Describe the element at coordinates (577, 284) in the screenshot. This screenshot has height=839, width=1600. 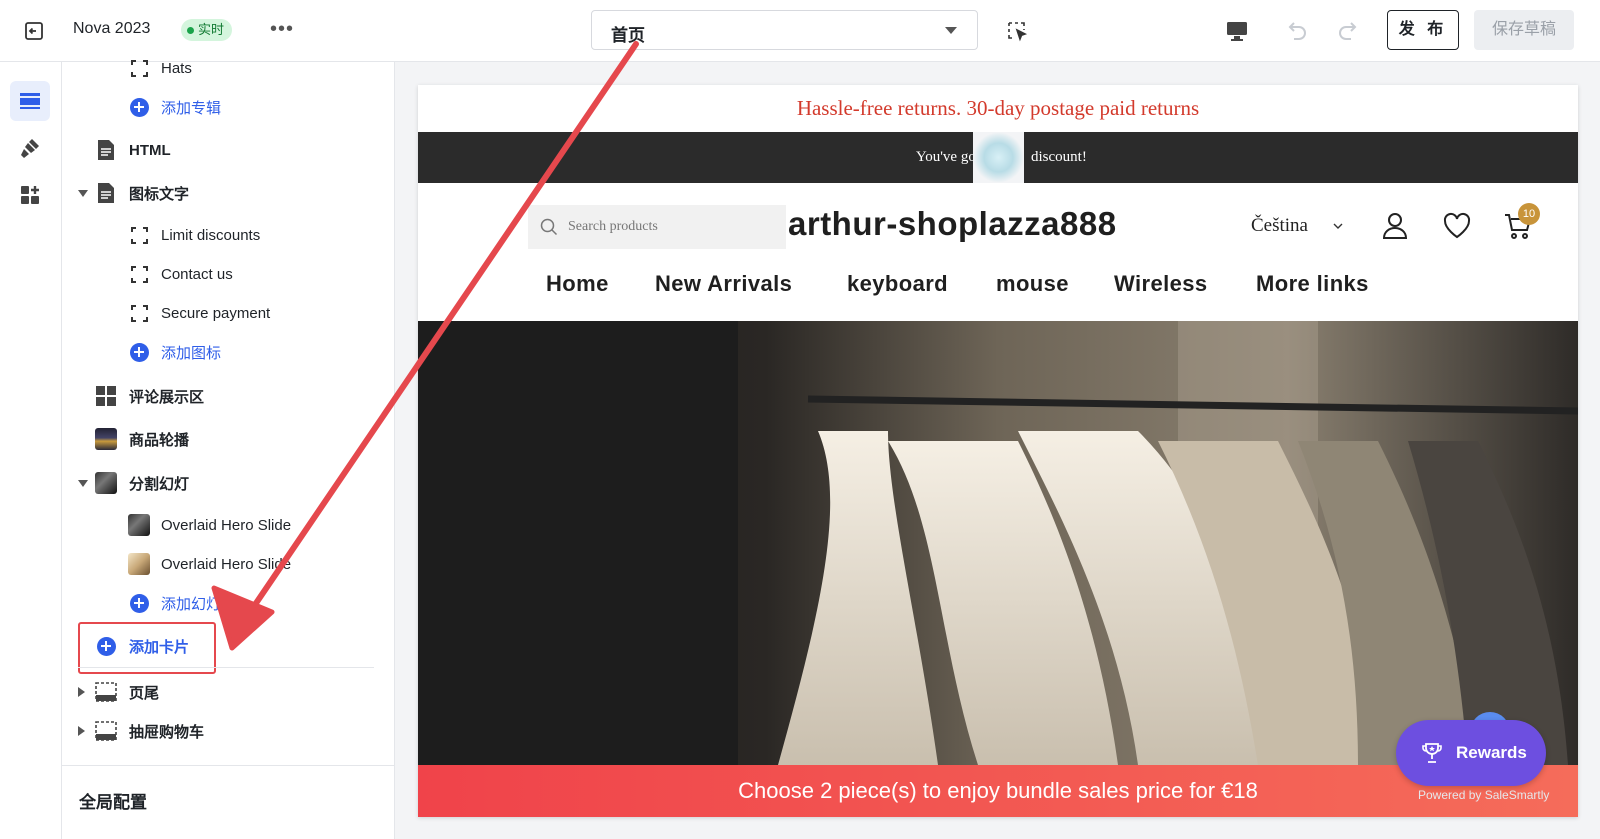
I see `nav-item-home: Home` at that location.